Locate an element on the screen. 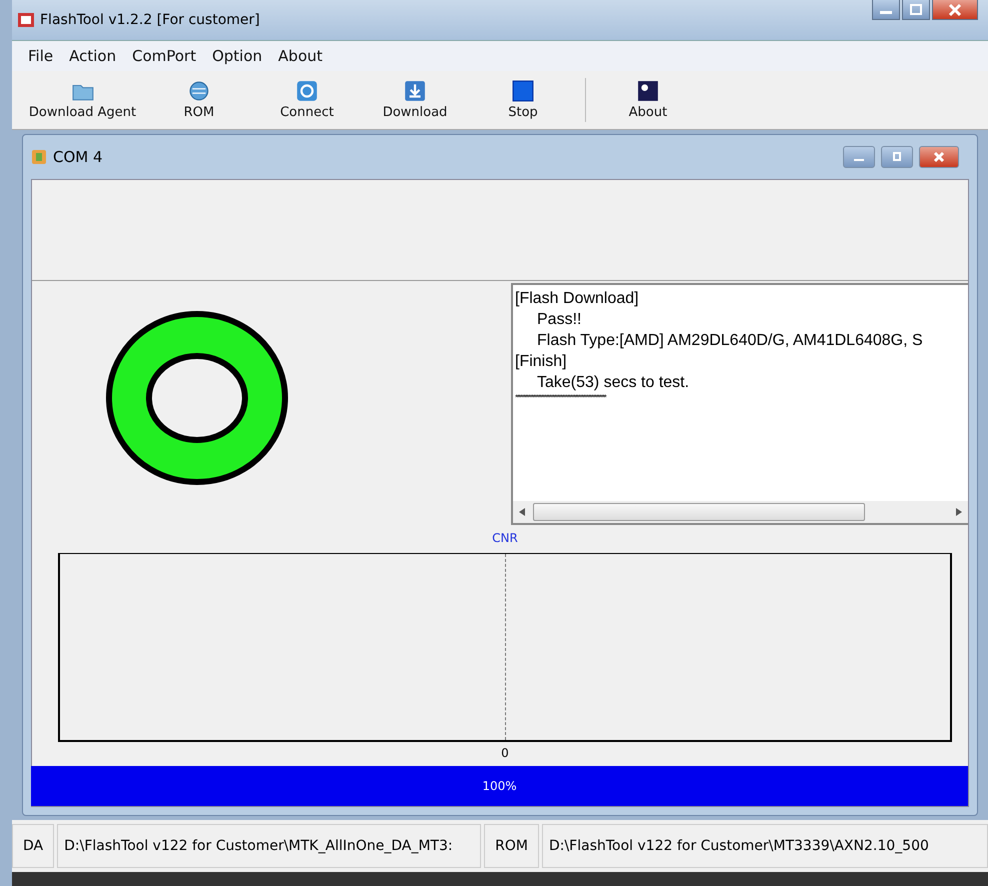 Image resolution: width=988 pixels, height=886 pixels. log-line: ******************************************************** is located at coordinates (561, 398).